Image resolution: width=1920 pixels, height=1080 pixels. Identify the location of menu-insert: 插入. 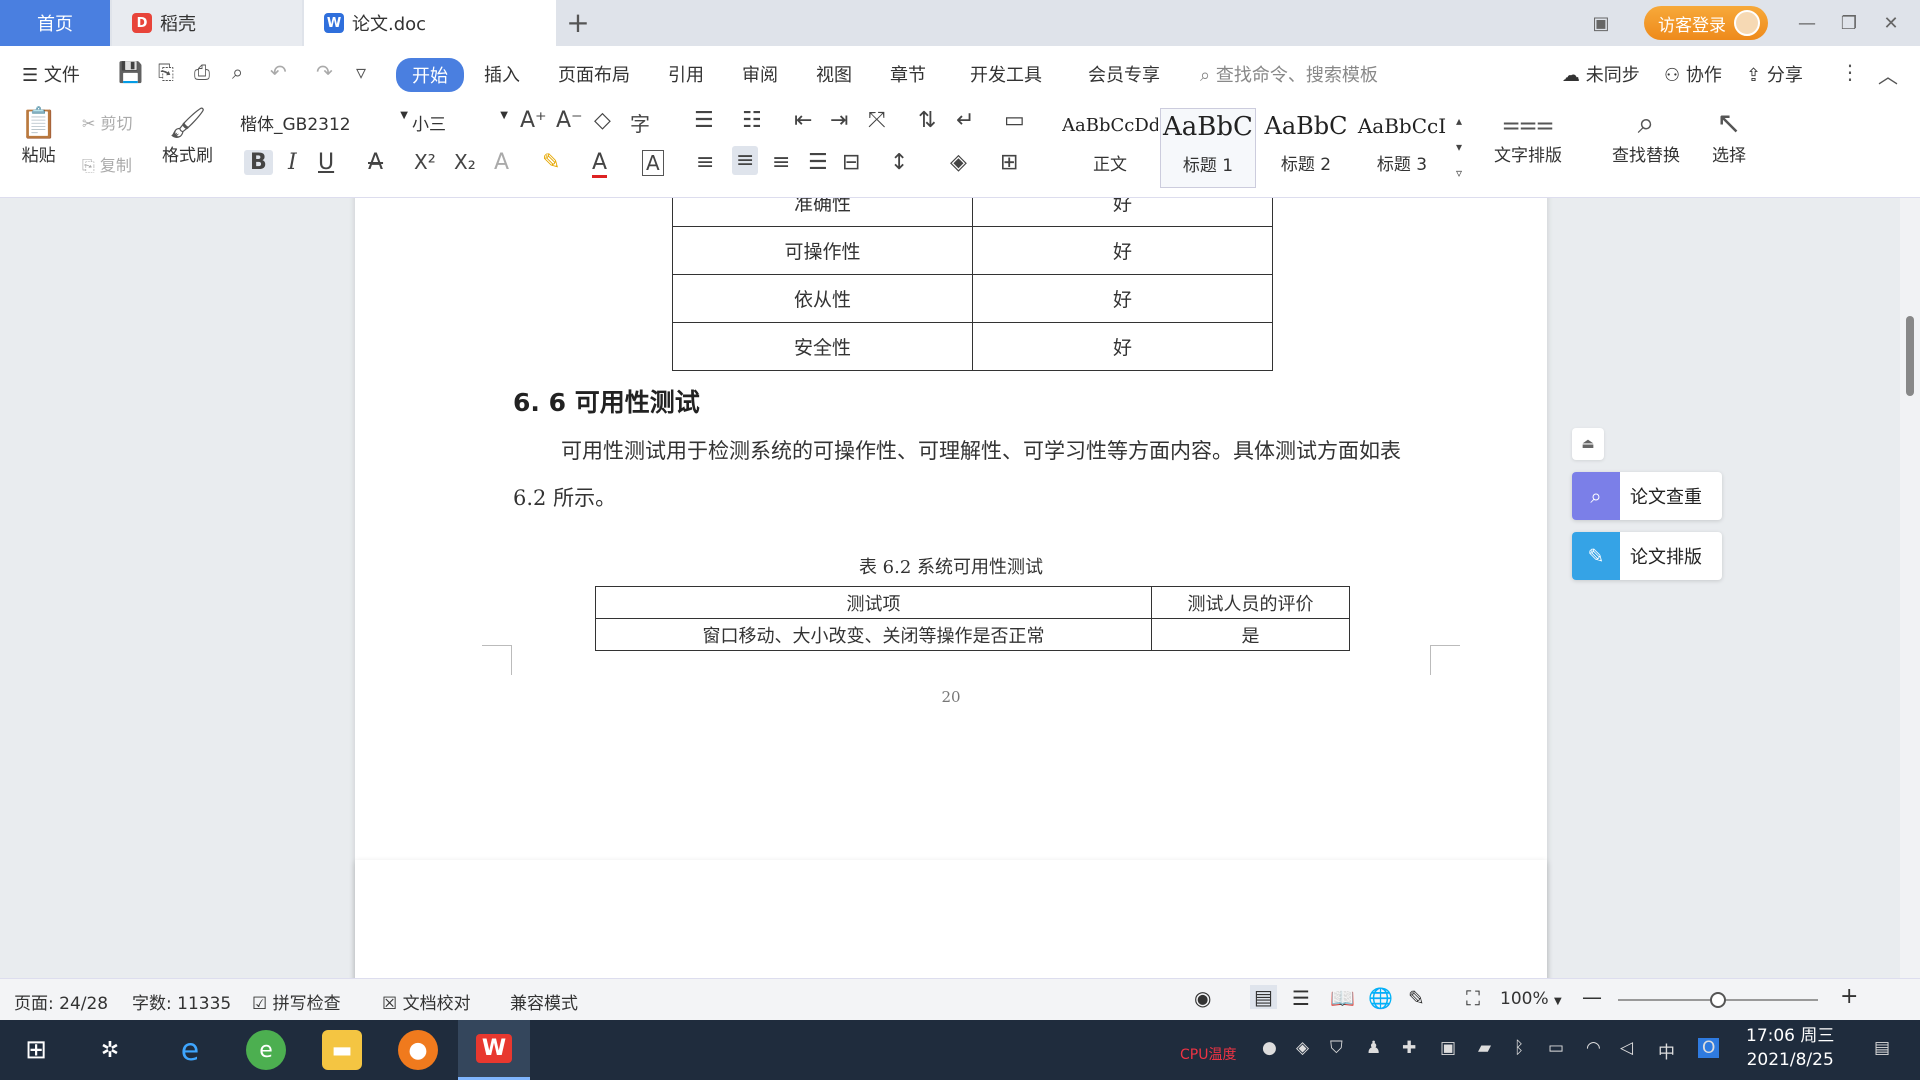
(502, 74).